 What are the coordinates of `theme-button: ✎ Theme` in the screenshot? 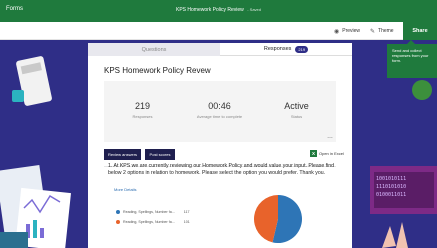 It's located at (382, 31).